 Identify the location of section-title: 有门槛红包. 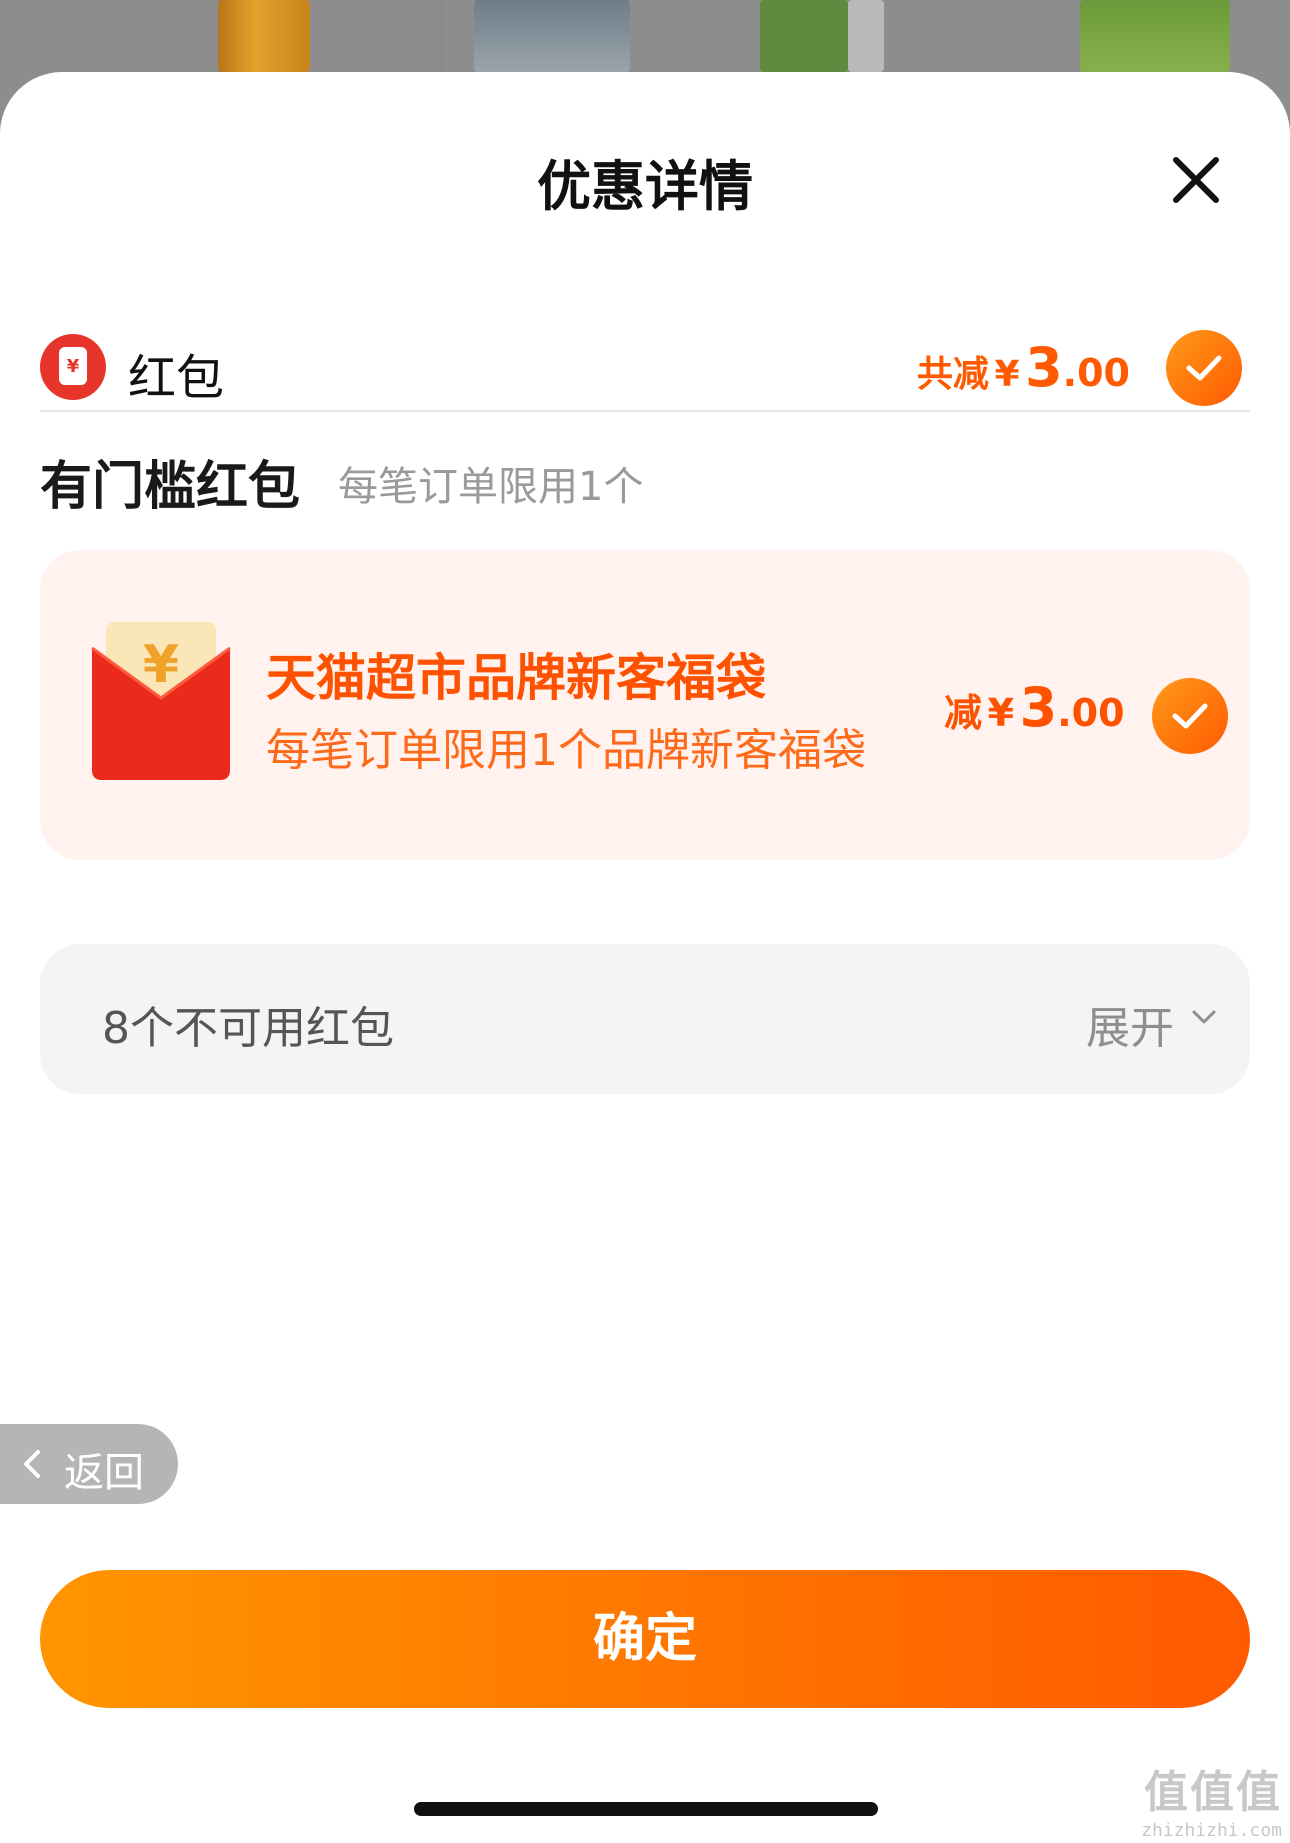
(170, 487).